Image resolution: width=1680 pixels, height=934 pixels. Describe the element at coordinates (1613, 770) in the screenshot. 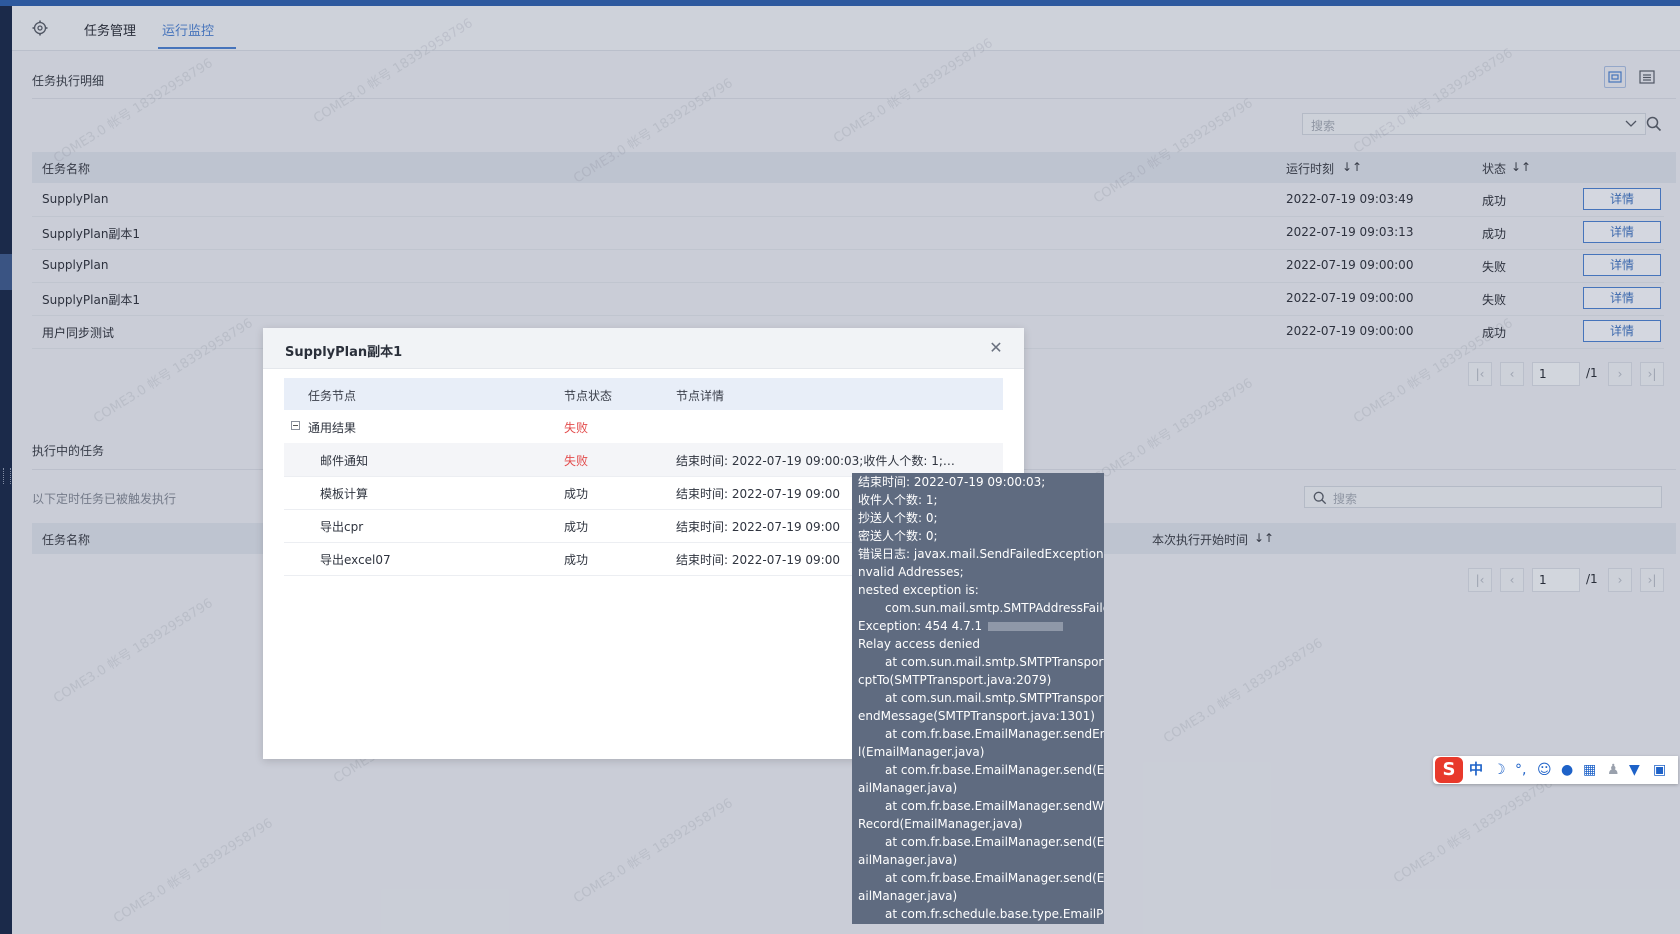

I see `user-icon: ♟` at that location.